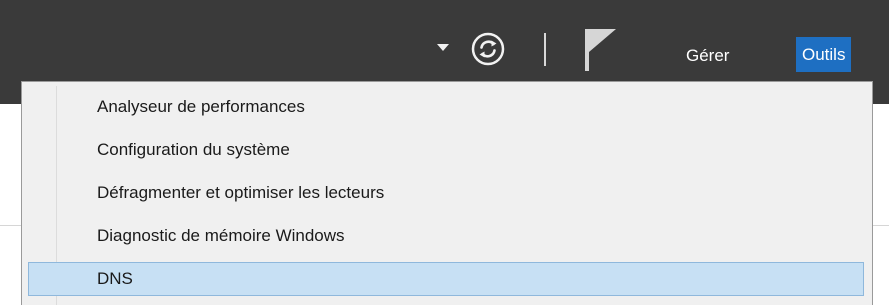 The height and width of the screenshot is (305, 889). I want to click on manage-menu: Gérer, so click(707, 56).